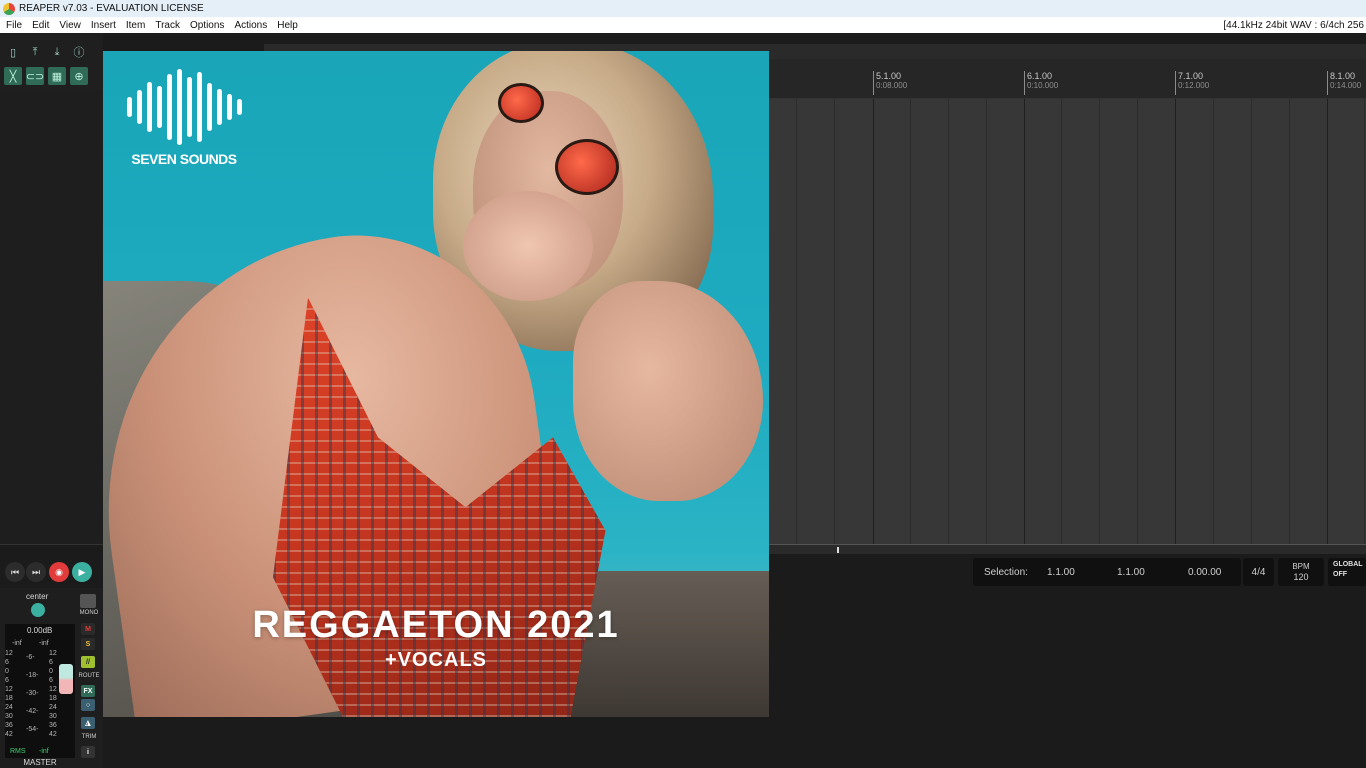 This screenshot has width=1366, height=768. I want to click on meter-scale-tick: -42-, so click(32, 711).